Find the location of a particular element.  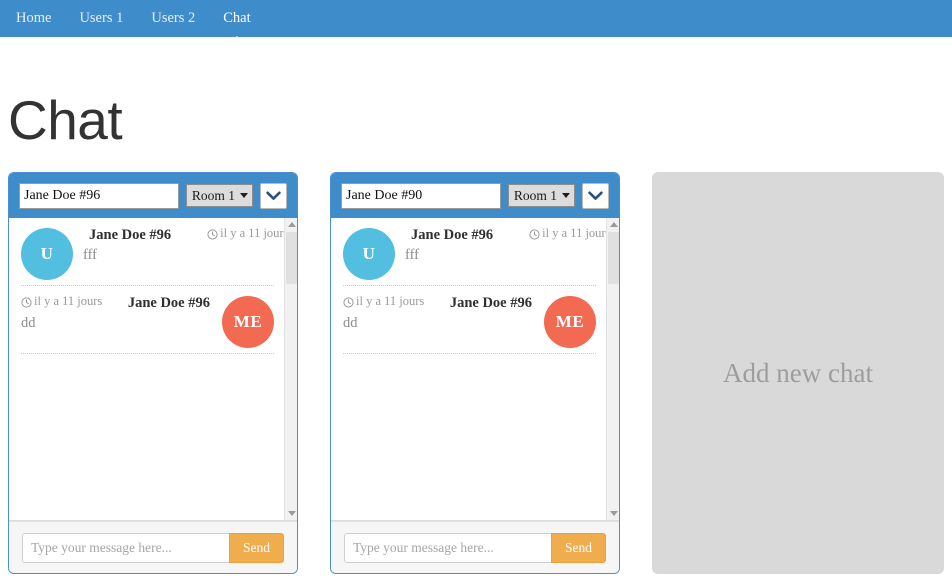

nav-item-label: Users 1 is located at coordinates (101, 18).